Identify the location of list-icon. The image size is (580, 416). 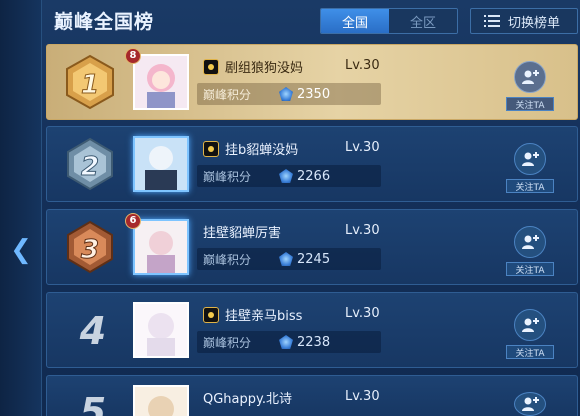
(491, 21).